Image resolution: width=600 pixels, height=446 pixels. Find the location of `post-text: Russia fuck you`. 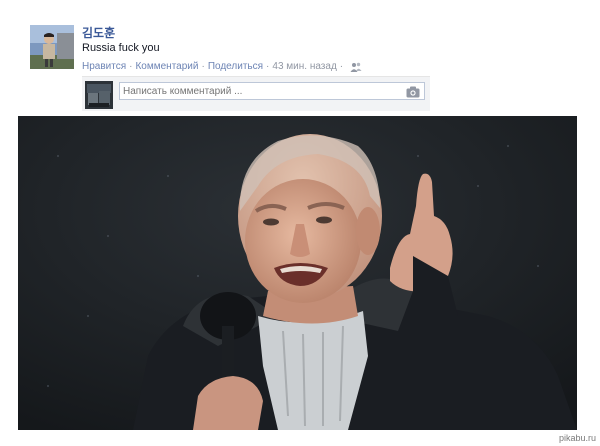

post-text: Russia fuck you is located at coordinates (121, 48).